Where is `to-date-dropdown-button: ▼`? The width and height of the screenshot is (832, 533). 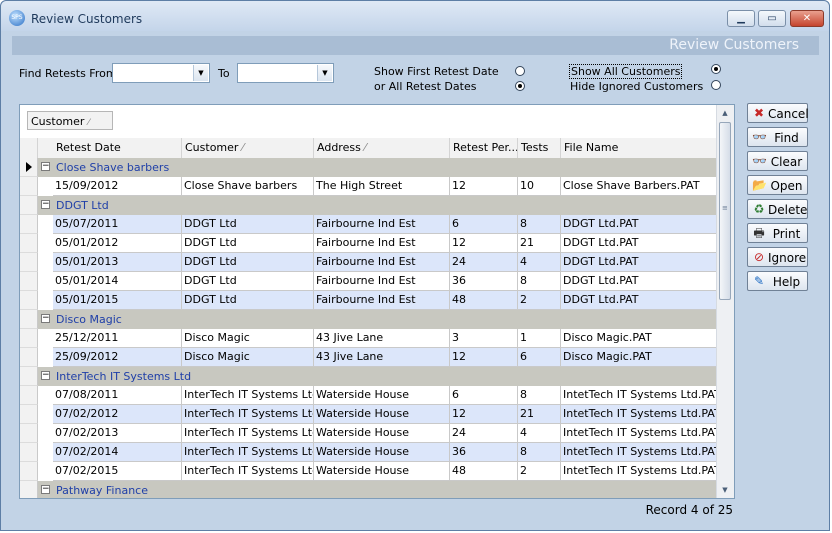
to-date-dropdown-button: ▼ is located at coordinates (324, 73).